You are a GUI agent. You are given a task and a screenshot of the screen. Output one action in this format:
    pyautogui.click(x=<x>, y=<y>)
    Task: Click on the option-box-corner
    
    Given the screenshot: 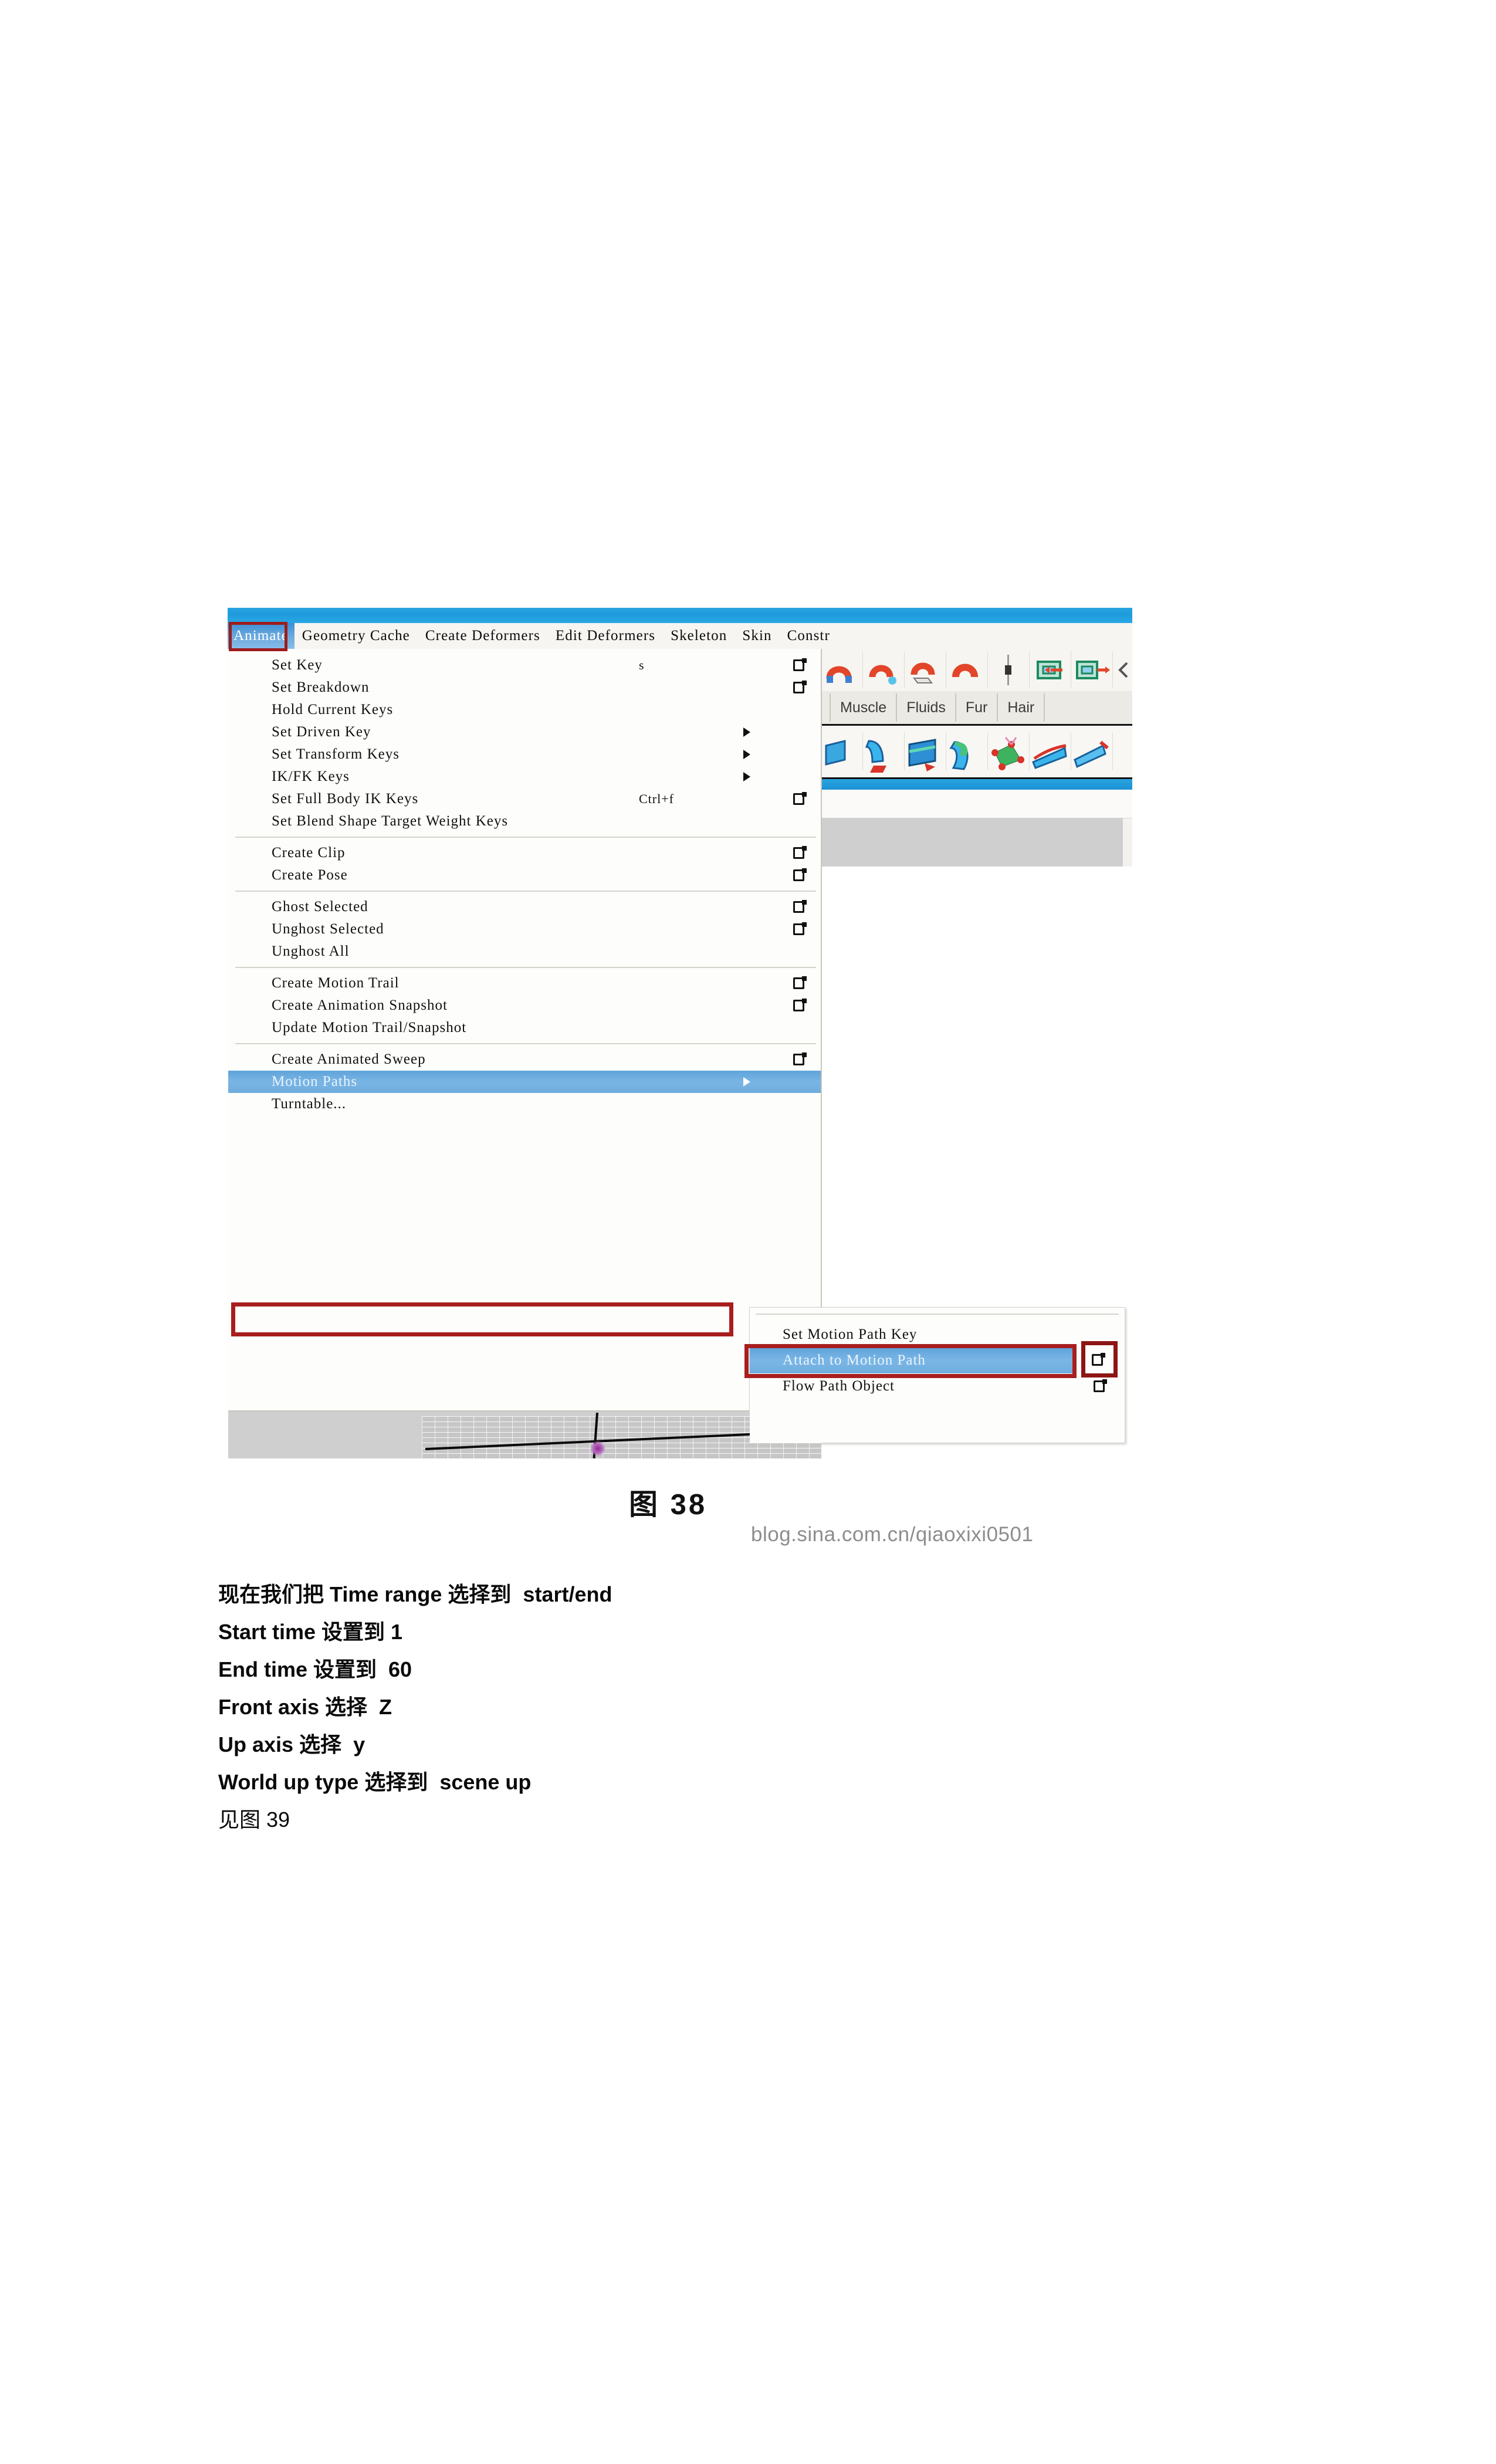 What is the action you would take?
    pyautogui.click(x=1103, y=1355)
    